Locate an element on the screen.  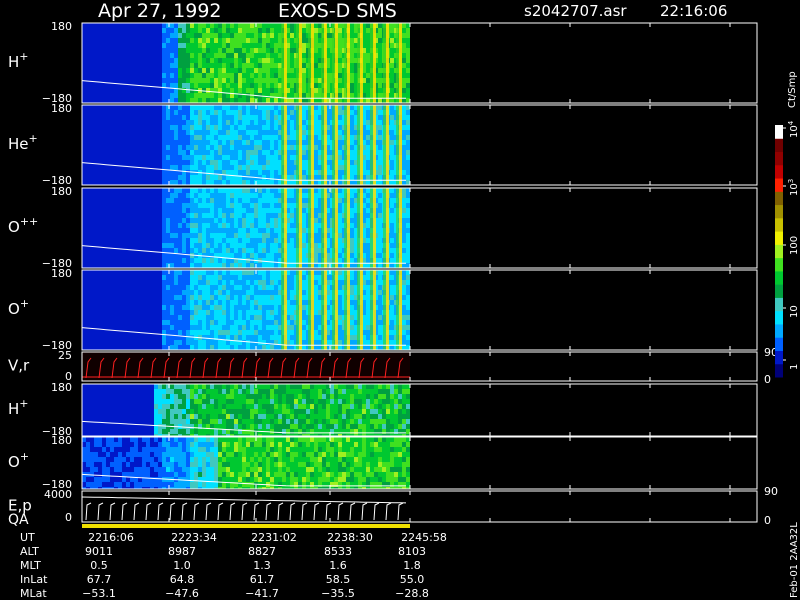
spin-stripe is located at coordinates (348, 63).